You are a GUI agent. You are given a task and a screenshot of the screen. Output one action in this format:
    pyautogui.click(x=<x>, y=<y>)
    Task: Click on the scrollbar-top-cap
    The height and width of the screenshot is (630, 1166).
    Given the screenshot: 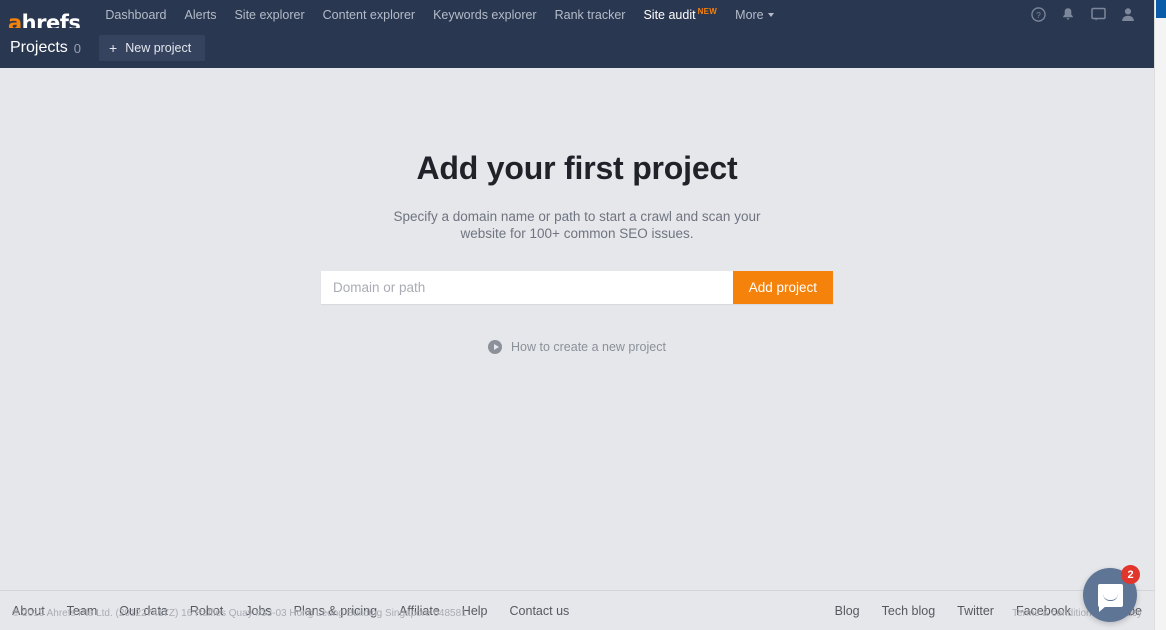 What is the action you would take?
    pyautogui.click(x=1149, y=6)
    